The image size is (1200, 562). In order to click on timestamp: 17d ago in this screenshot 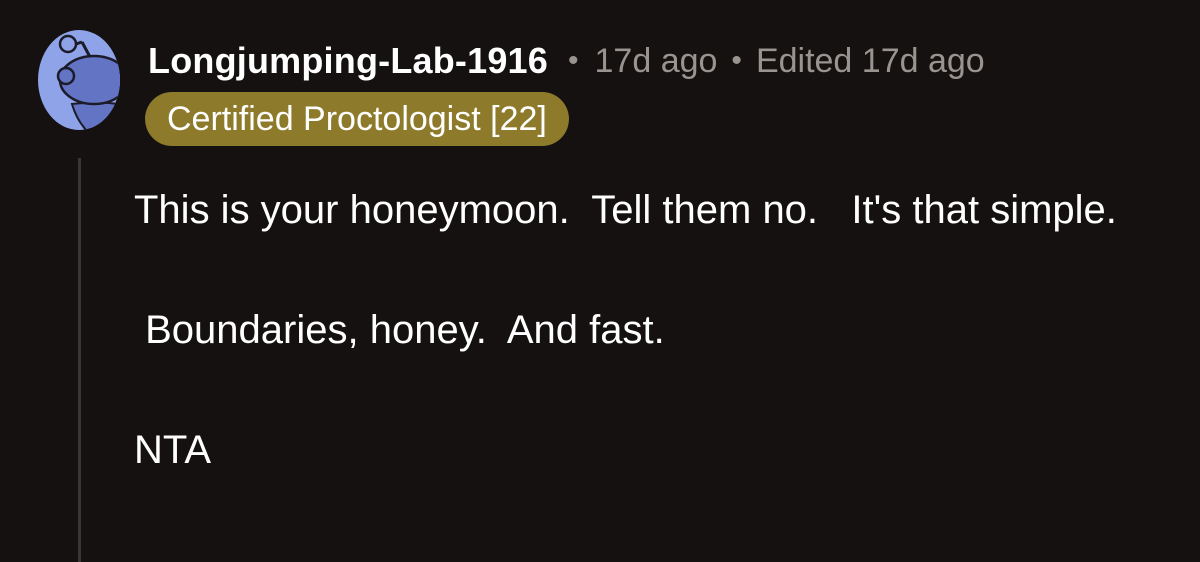, I will do `click(656, 60)`.